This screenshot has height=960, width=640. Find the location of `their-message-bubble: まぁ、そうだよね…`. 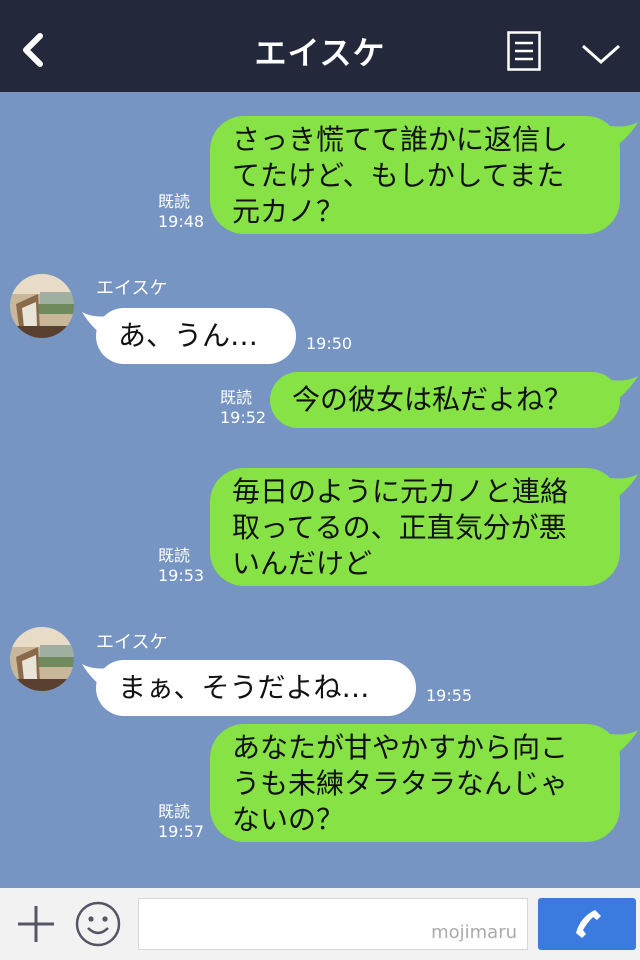

their-message-bubble: まぁ、そうだよね… is located at coordinates (256, 688).